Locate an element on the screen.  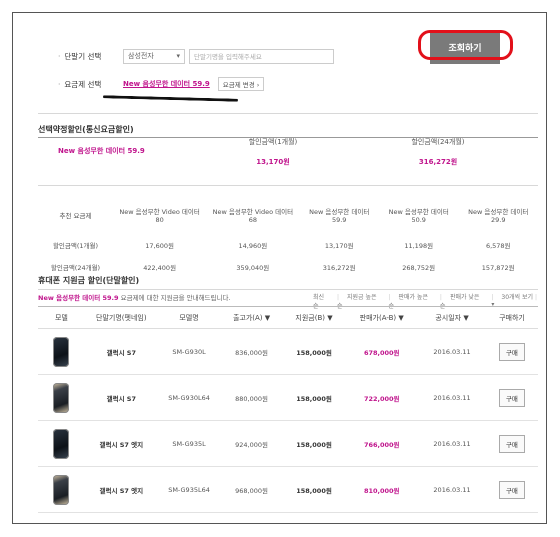
release-price: 968,000원 is located at coordinates (251, 489).